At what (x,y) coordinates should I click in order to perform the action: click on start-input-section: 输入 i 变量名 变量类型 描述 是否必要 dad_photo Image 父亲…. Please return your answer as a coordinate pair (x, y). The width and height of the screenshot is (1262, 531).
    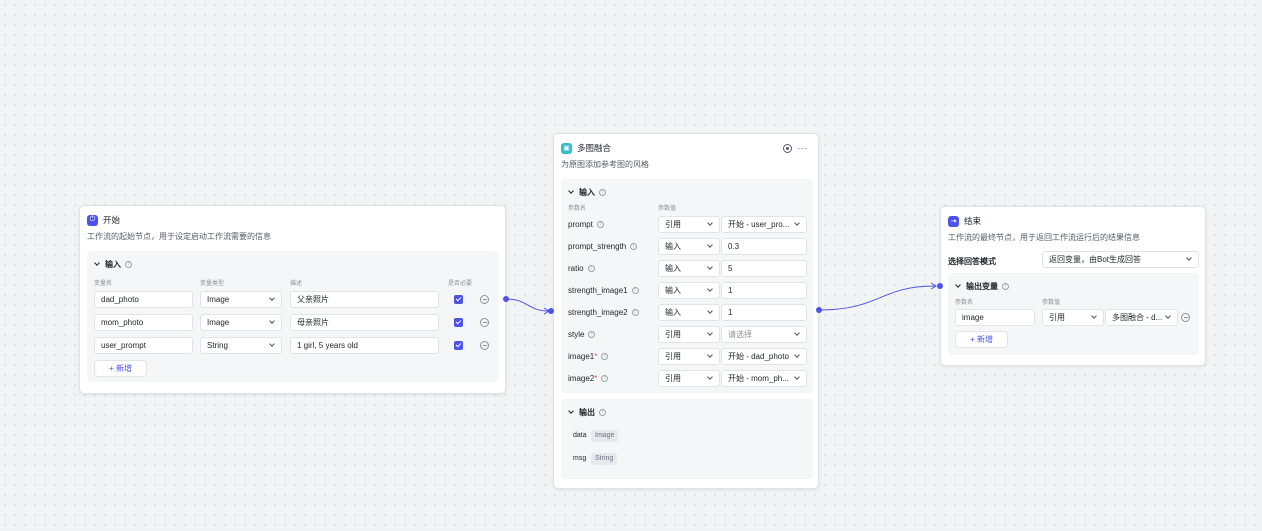
    Looking at the image, I should click on (292, 316).